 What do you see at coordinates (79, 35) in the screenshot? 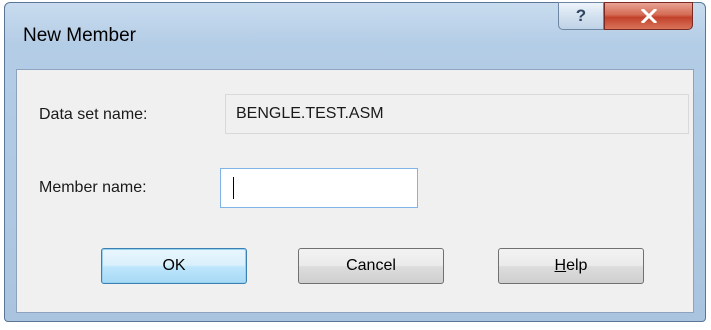
I see `dialog-title: New Member` at bounding box center [79, 35].